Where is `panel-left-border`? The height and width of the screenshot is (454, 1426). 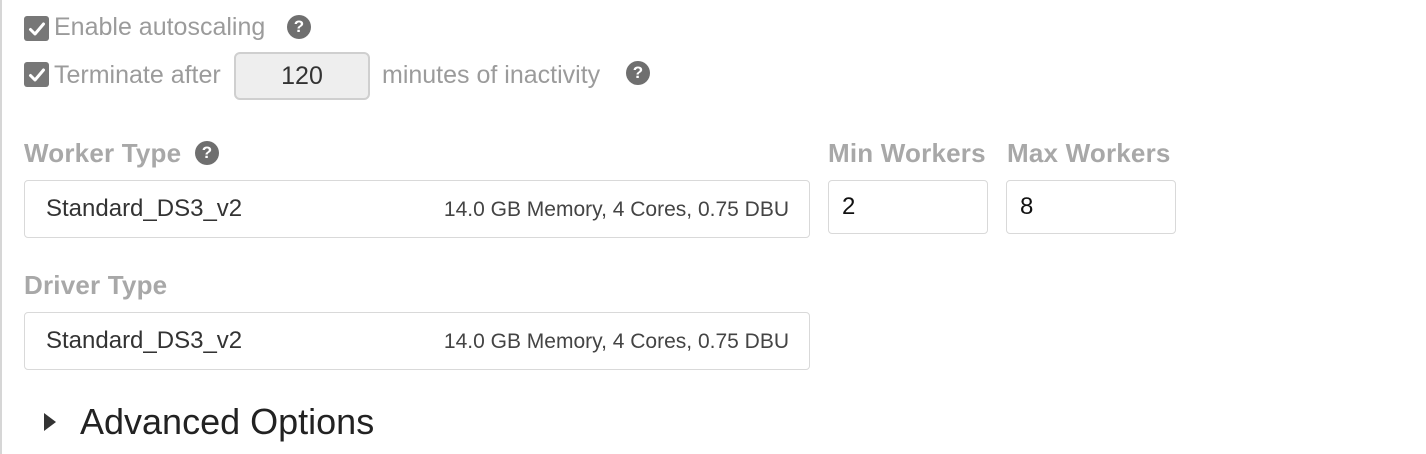
panel-left-border is located at coordinates (1, 227).